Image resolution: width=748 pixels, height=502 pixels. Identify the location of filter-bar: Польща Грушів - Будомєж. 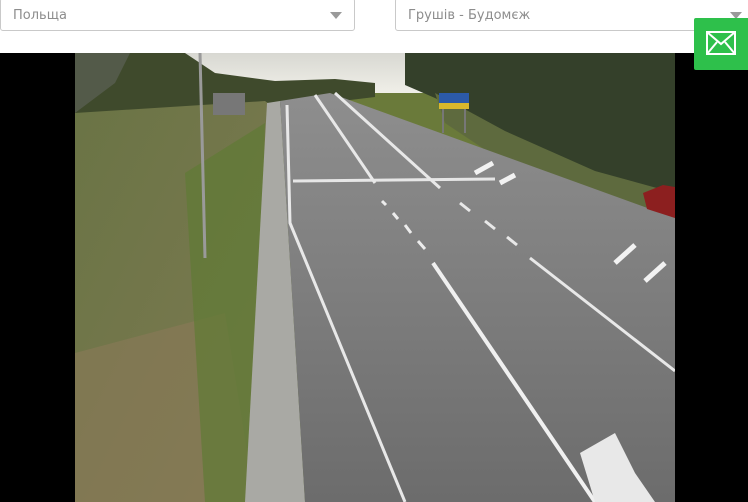
(374, 26).